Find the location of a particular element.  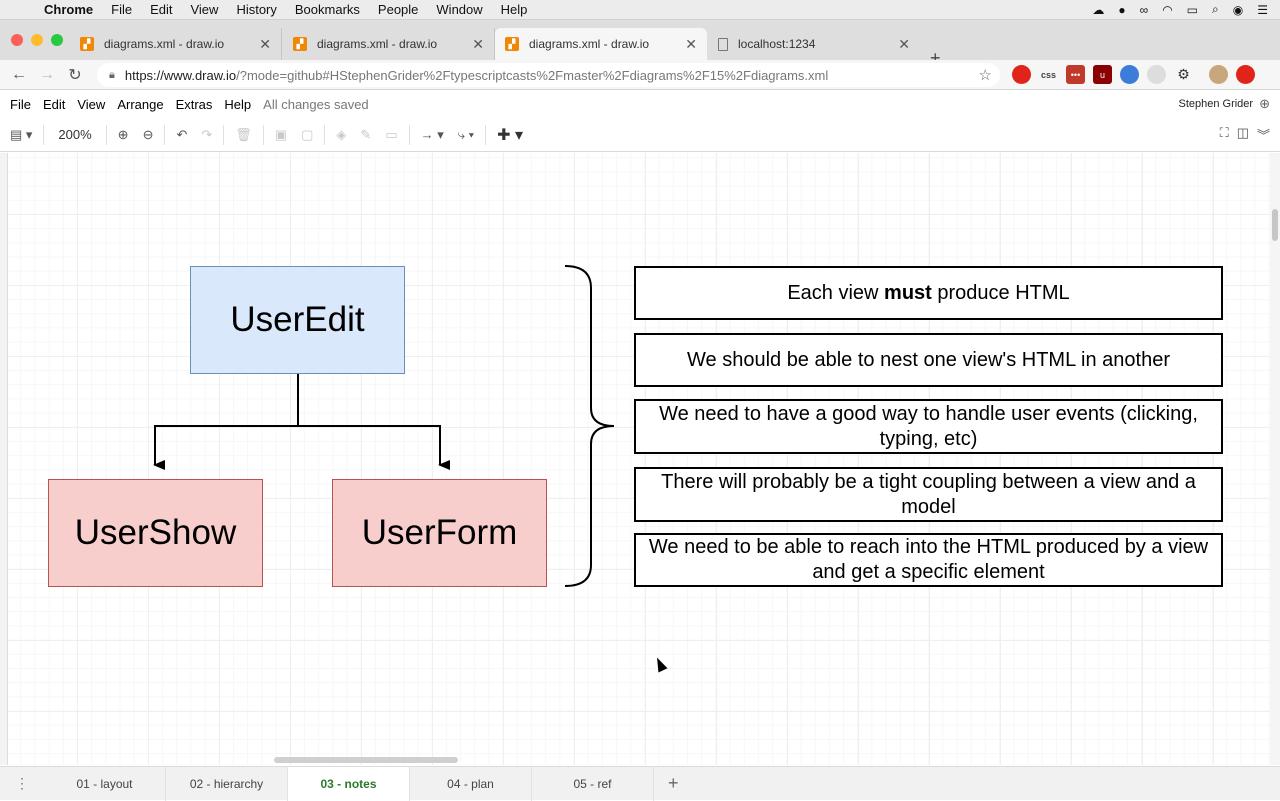

undo-icon: ↶ is located at coordinates (181, 135).